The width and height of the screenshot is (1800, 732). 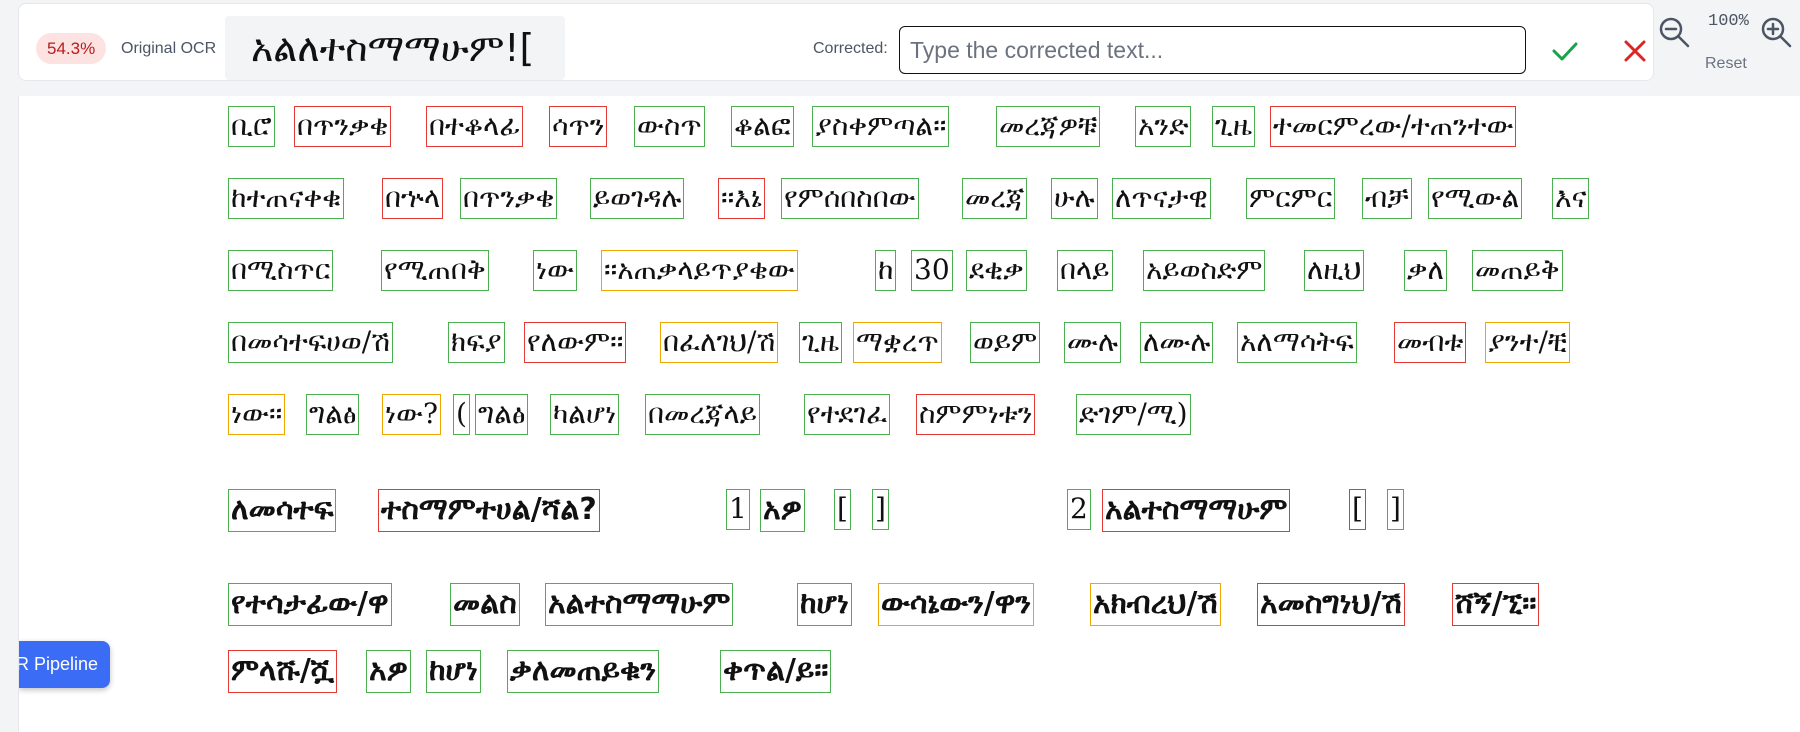 What do you see at coordinates (1675, 33) in the screenshot?
I see `zoom-out-button` at bounding box center [1675, 33].